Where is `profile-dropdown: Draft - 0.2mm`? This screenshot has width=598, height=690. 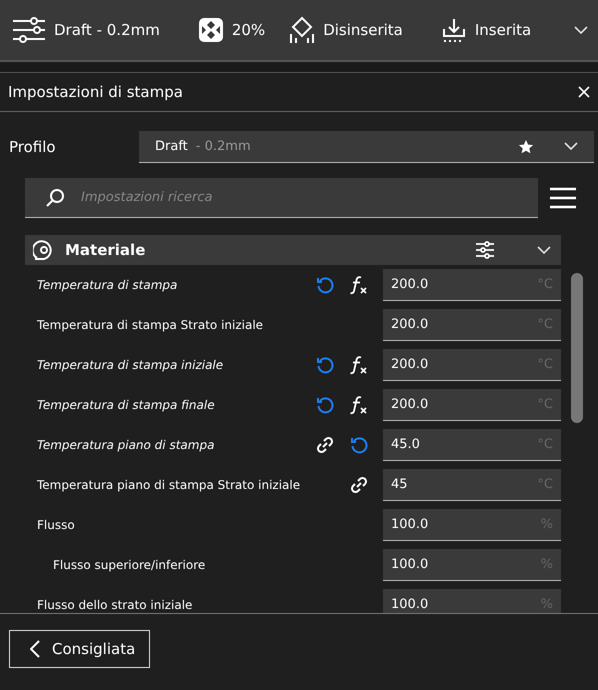
profile-dropdown: Draft - 0.2mm is located at coordinates (366, 147).